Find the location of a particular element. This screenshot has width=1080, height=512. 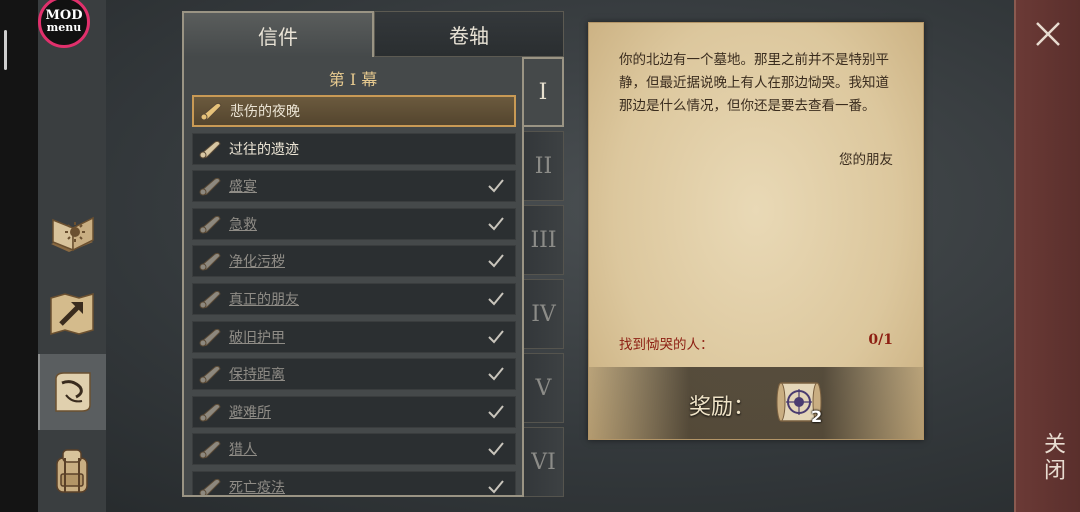

reward-label: 奖励： is located at coordinates (722, 407).